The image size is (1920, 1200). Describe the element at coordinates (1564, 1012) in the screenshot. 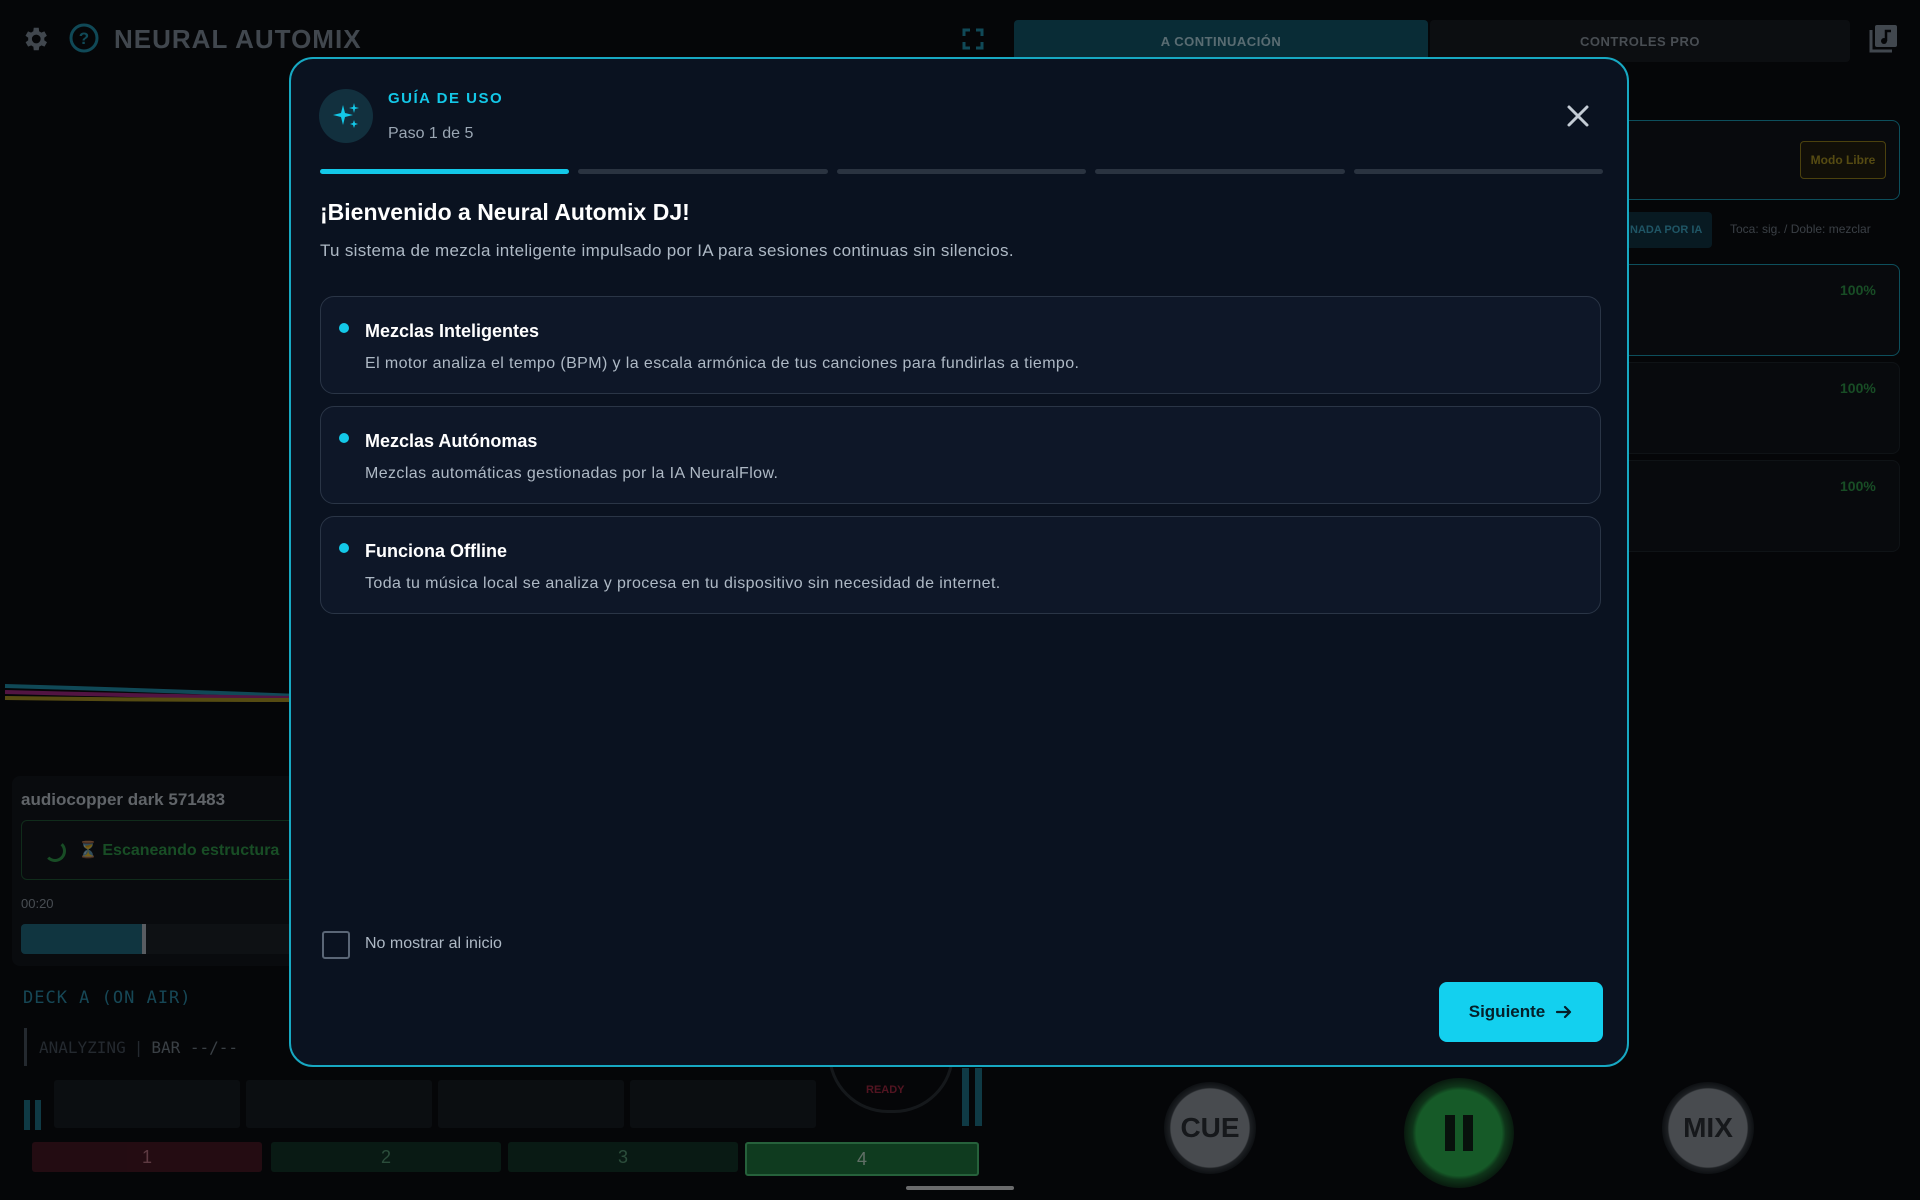

I see `arrow-right-icon` at that location.